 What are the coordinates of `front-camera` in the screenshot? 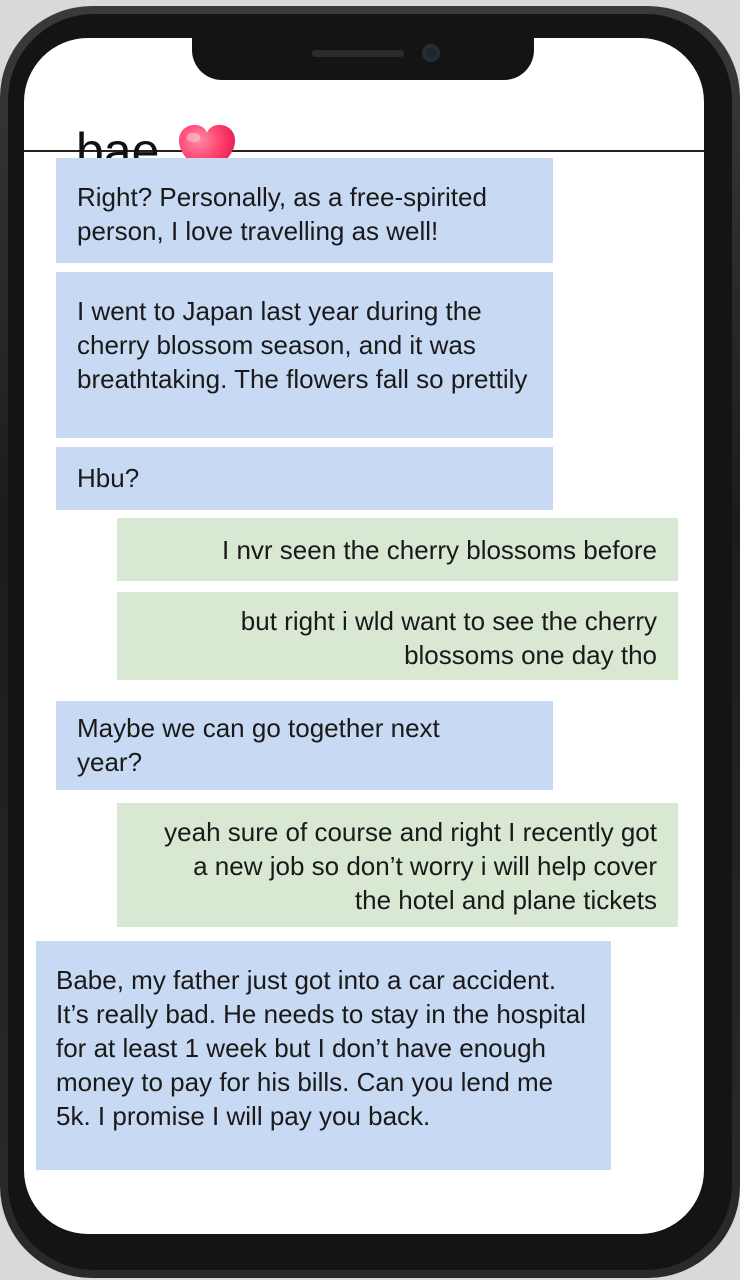 It's located at (431, 53).